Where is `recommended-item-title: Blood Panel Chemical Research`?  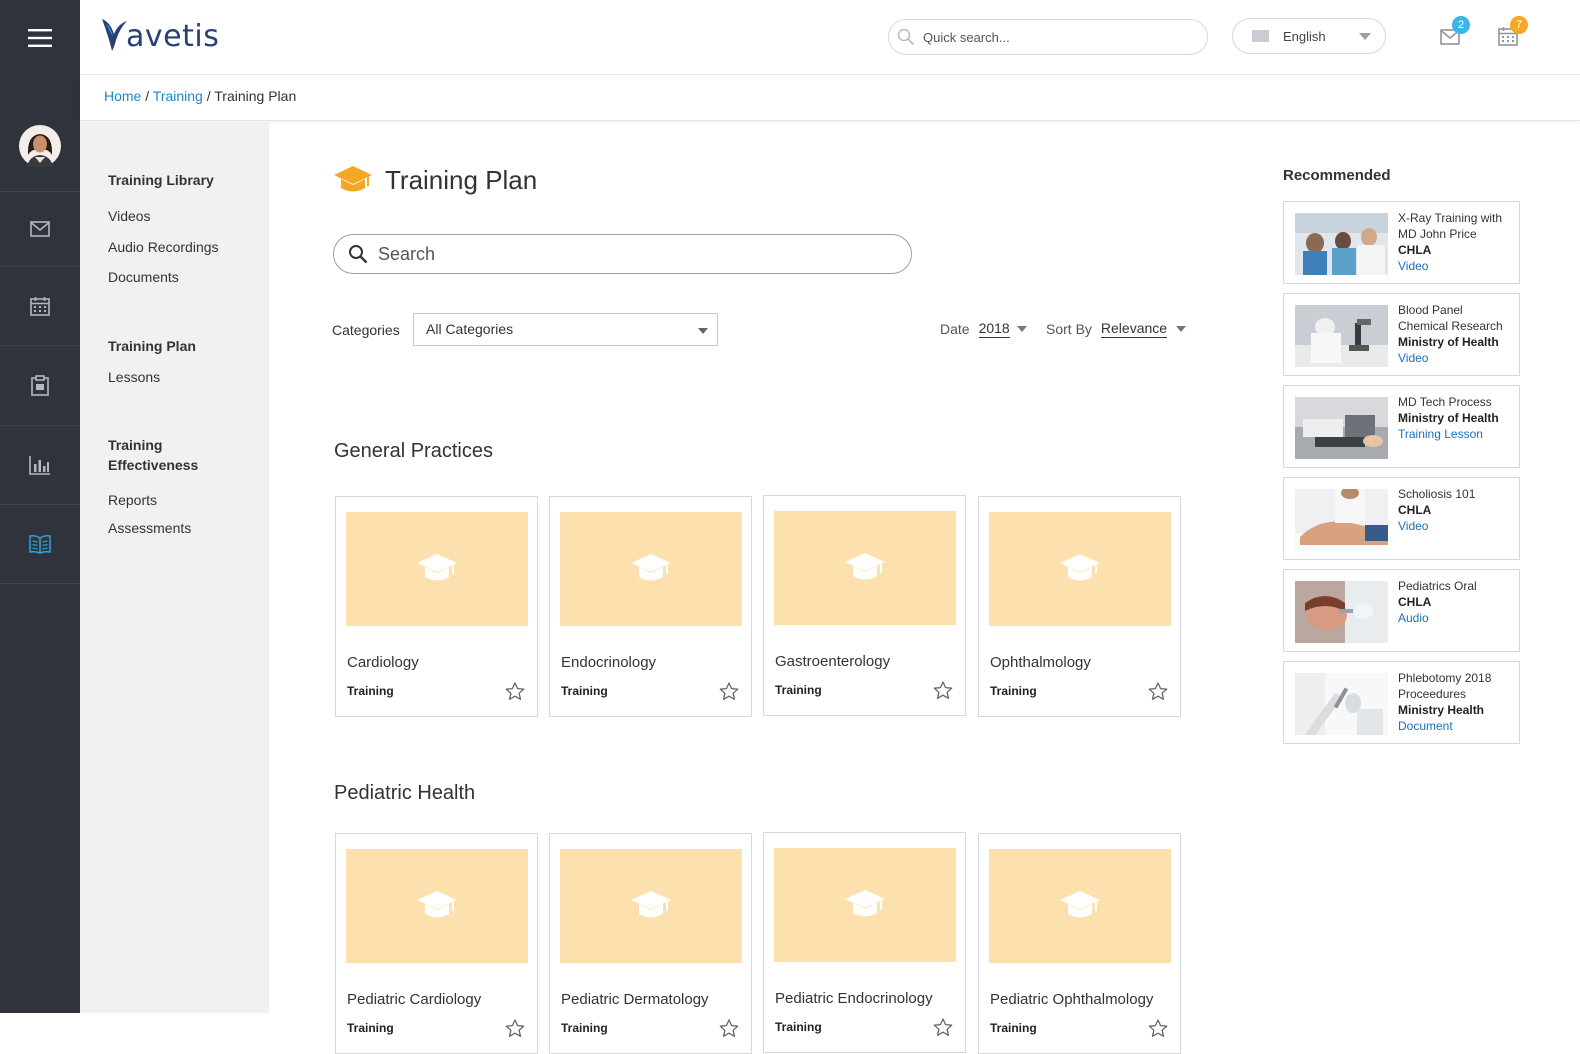
recommended-item-title: Blood Panel Chemical Research is located at coordinates (1450, 318).